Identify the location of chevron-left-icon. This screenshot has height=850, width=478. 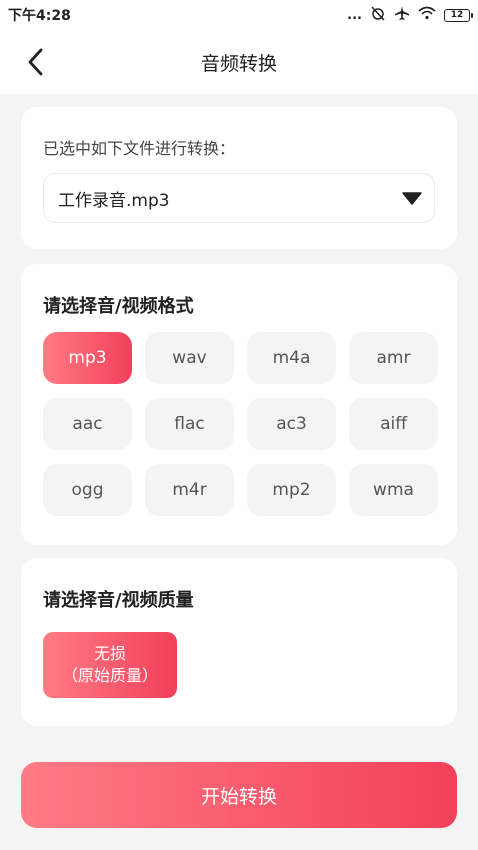
(35, 62).